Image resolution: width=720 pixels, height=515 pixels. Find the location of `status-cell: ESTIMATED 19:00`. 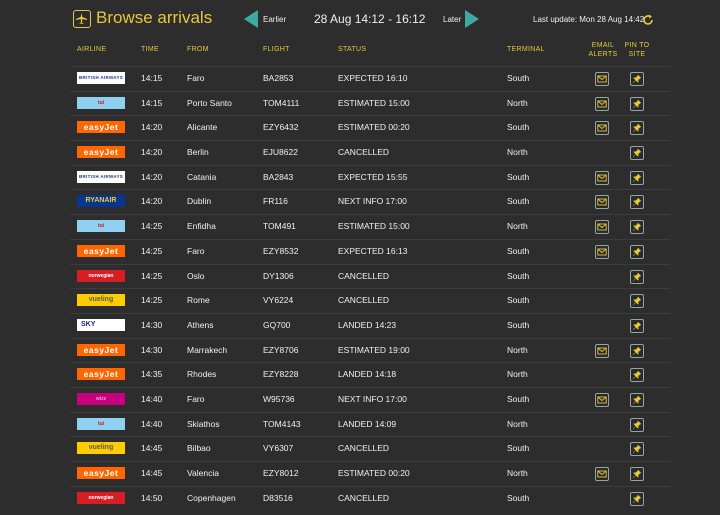

status-cell: ESTIMATED 19:00 is located at coordinates (374, 349).